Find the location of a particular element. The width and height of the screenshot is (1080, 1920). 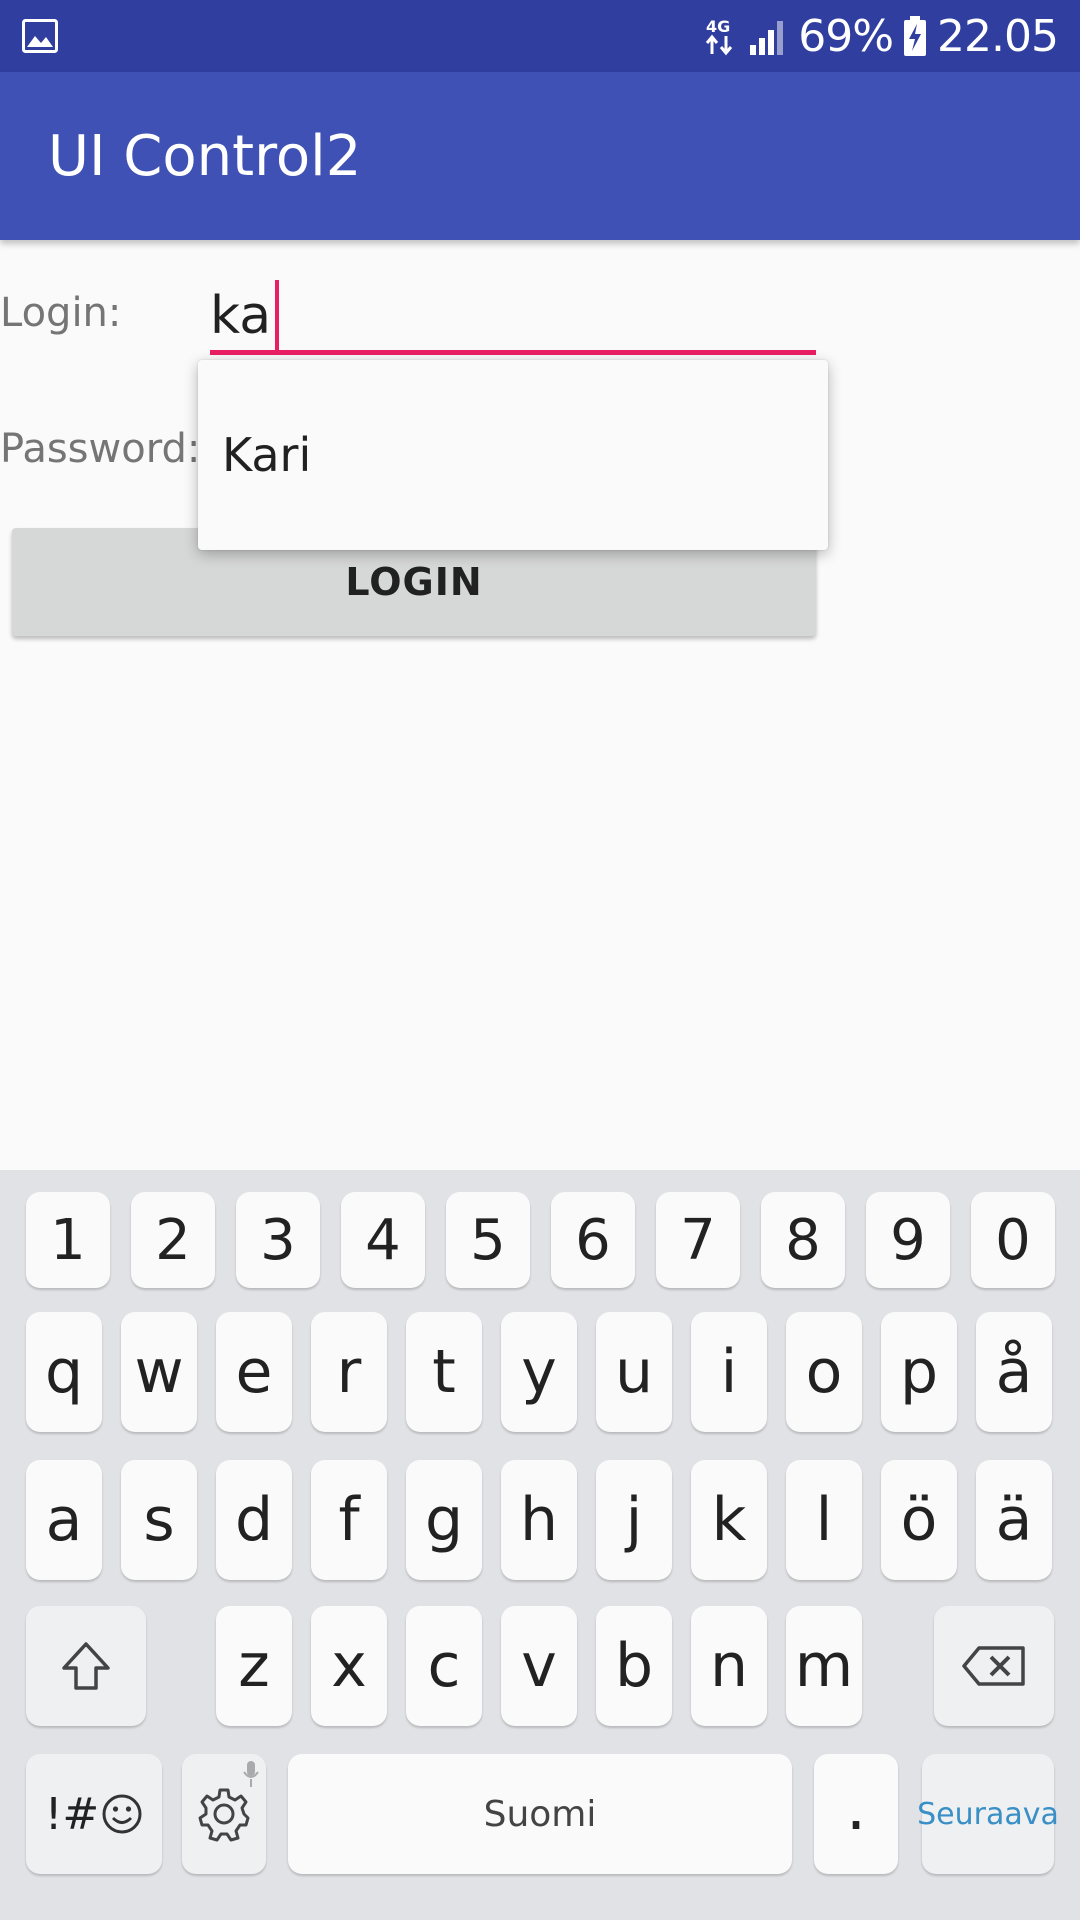

login-button-label: LOGIN is located at coordinates (414, 582).